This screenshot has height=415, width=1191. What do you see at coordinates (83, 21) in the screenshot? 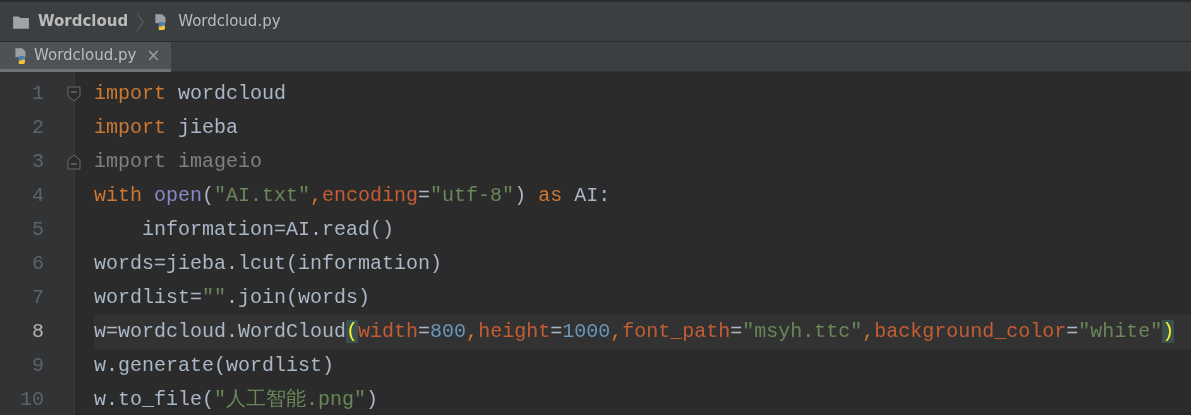
I see `breadcrumb-item: Wordcloud` at bounding box center [83, 21].